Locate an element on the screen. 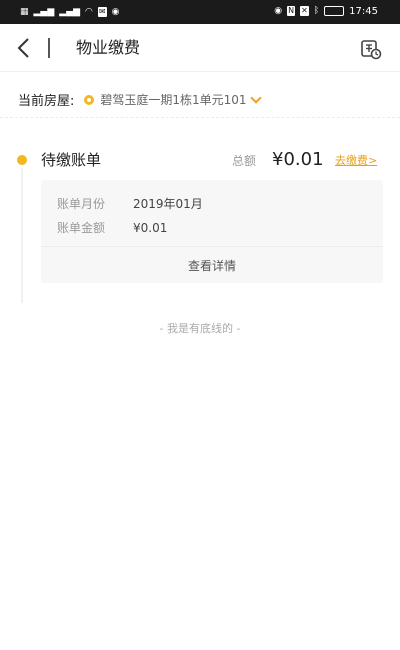 Image resolution: width=400 pixels, height=650 pixels. bill-card: 账单月份 2019年01月 账单金额 ¥0.01 查看详情 is located at coordinates (212, 231).